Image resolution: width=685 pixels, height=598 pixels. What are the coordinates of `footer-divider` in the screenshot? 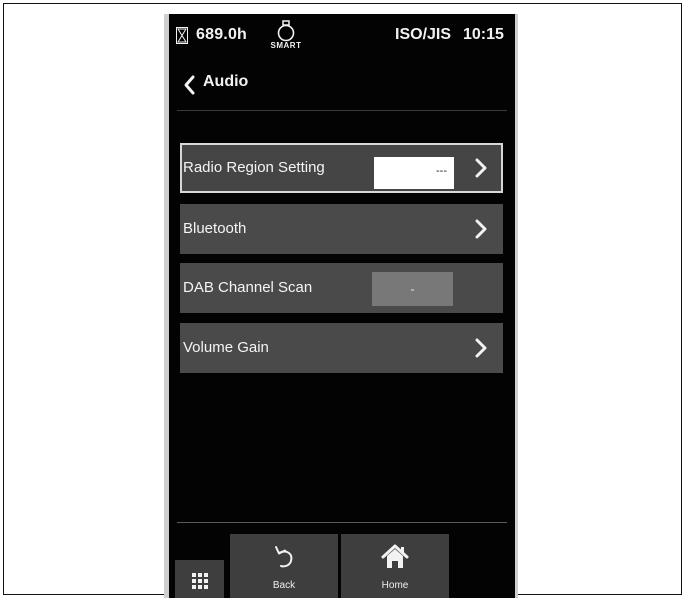 It's located at (342, 522).